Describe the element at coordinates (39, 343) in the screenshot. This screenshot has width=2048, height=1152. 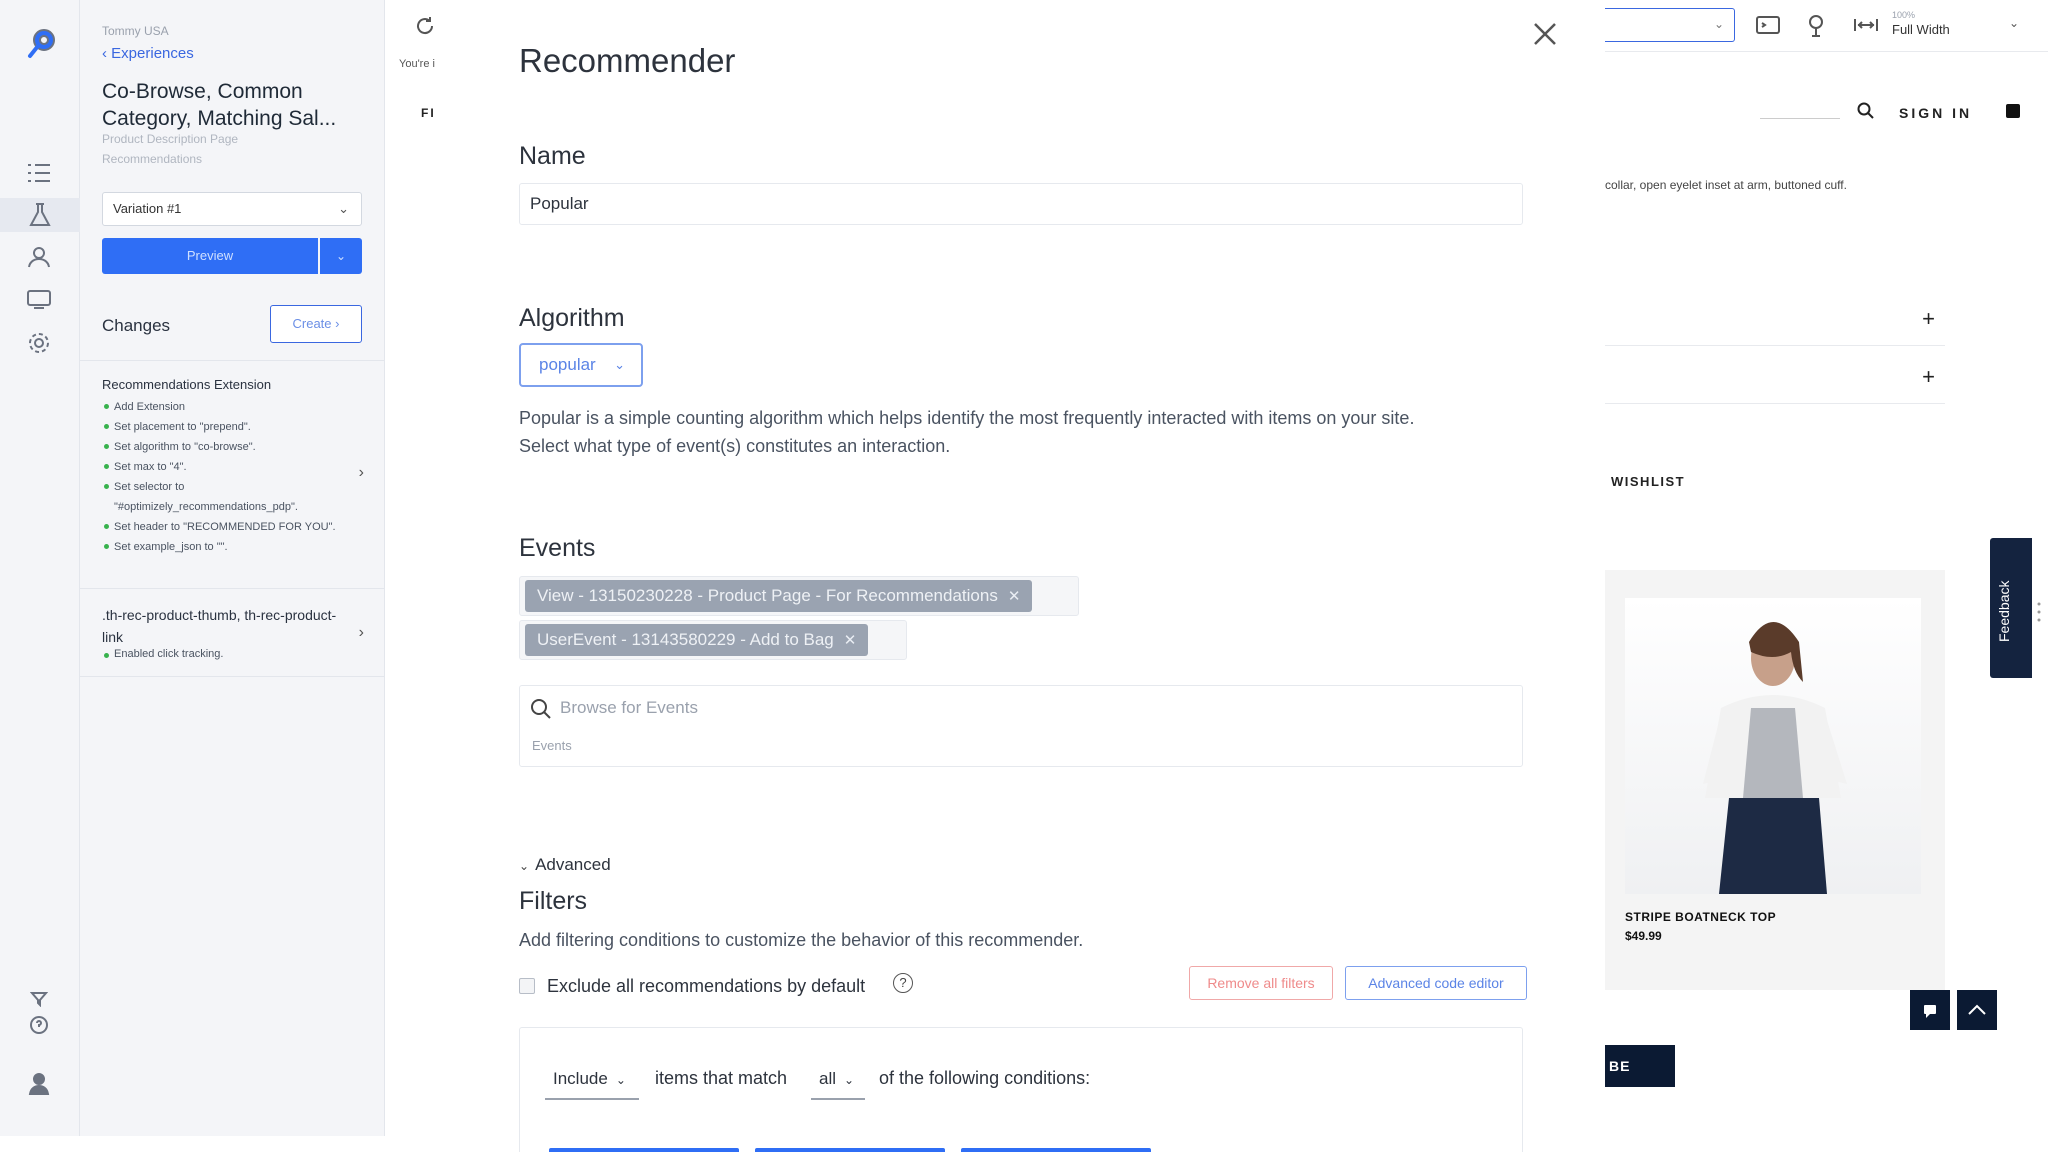
I see `gear-icon` at that location.